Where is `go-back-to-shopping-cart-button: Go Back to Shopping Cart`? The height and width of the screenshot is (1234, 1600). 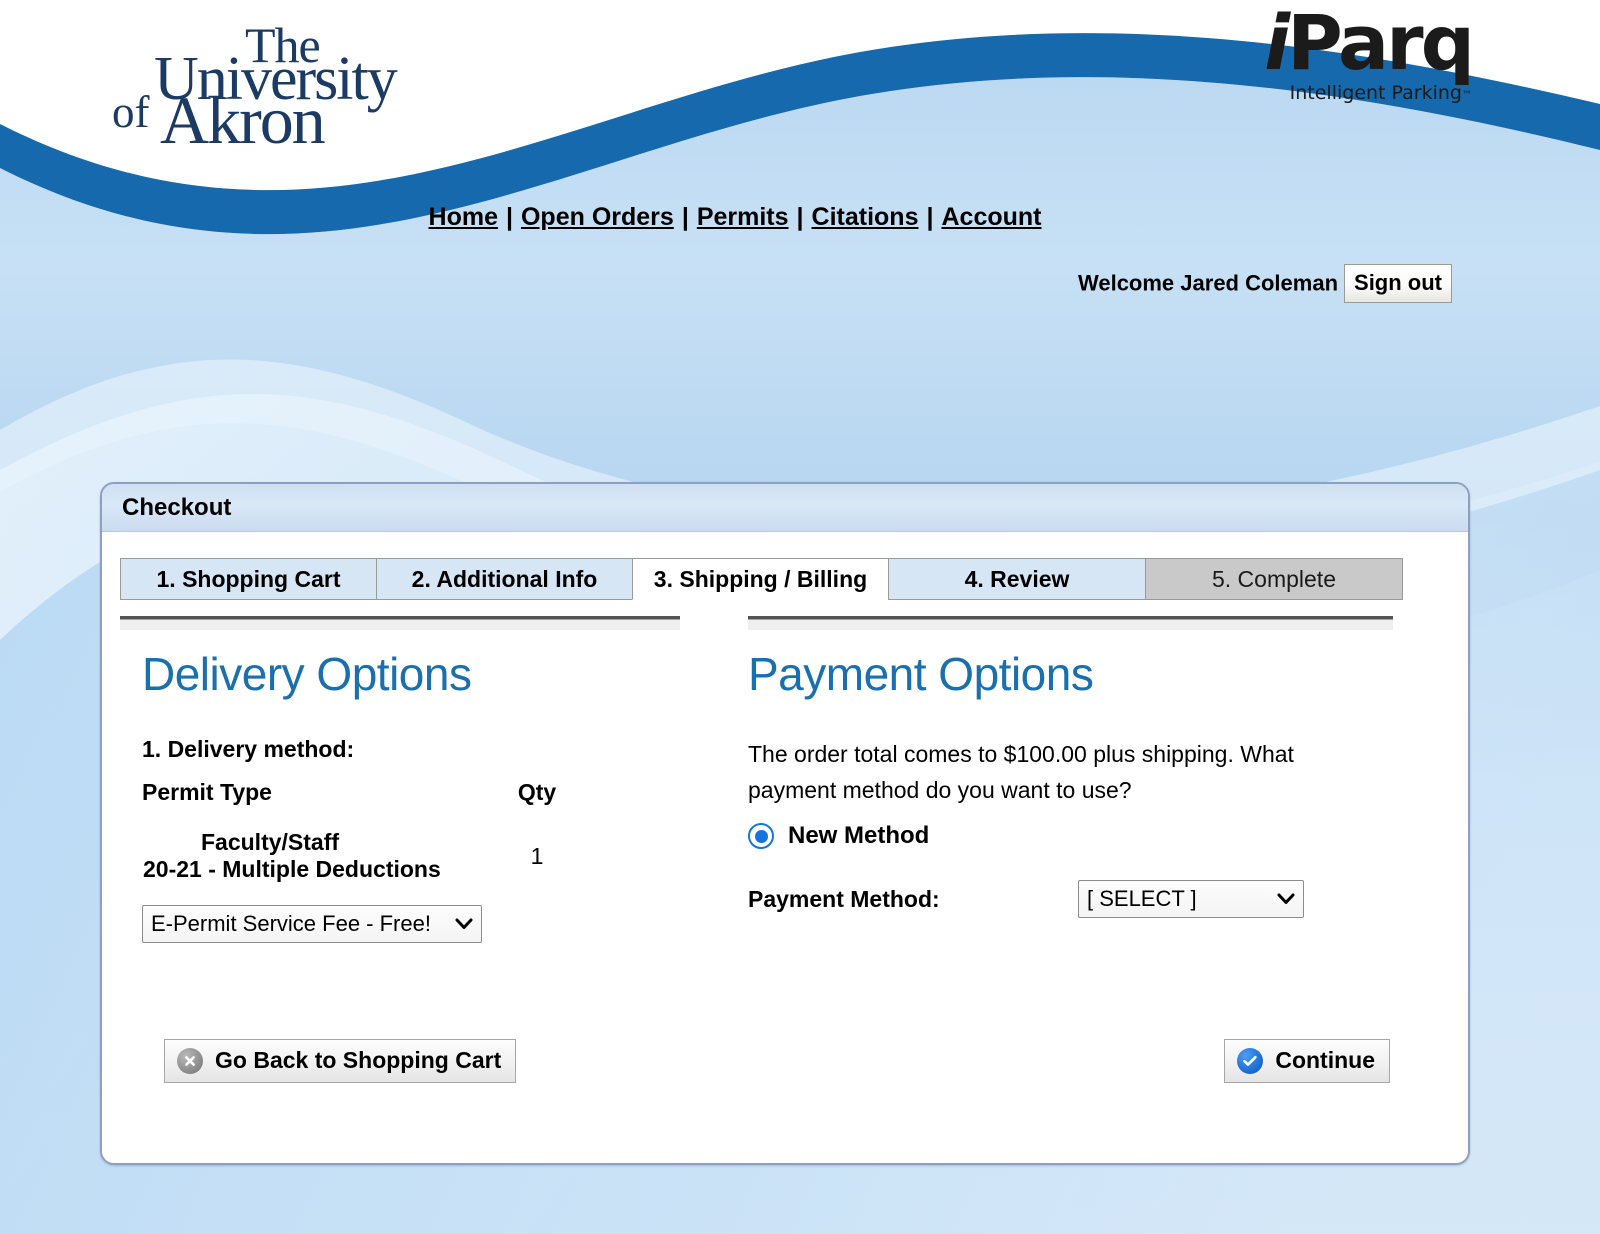 go-back-to-shopping-cart-button: Go Back to Shopping Cart is located at coordinates (340, 1061).